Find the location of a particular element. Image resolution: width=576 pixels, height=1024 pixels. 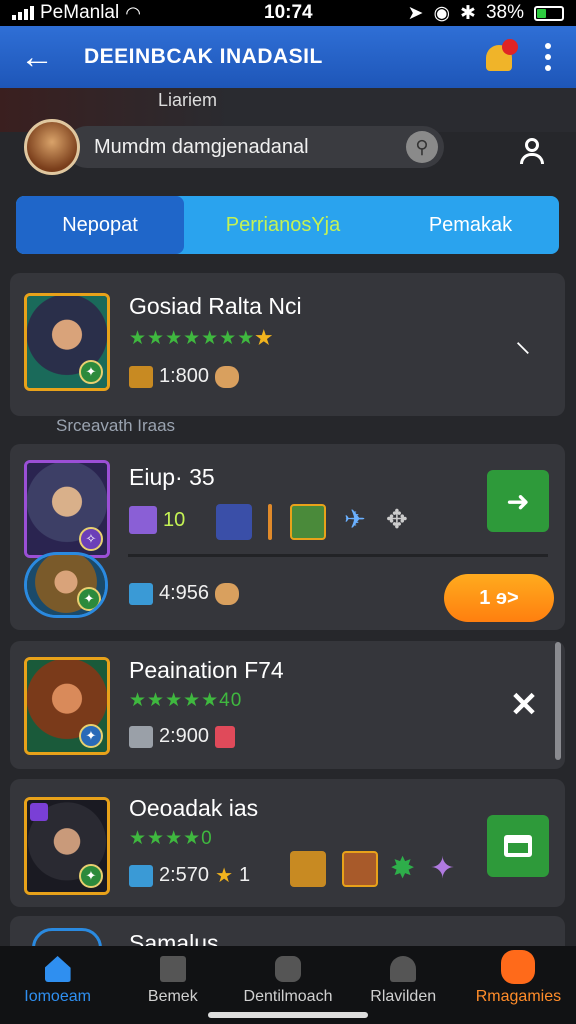

card-title: Eiup· 35 is located at coordinates (172, 477).